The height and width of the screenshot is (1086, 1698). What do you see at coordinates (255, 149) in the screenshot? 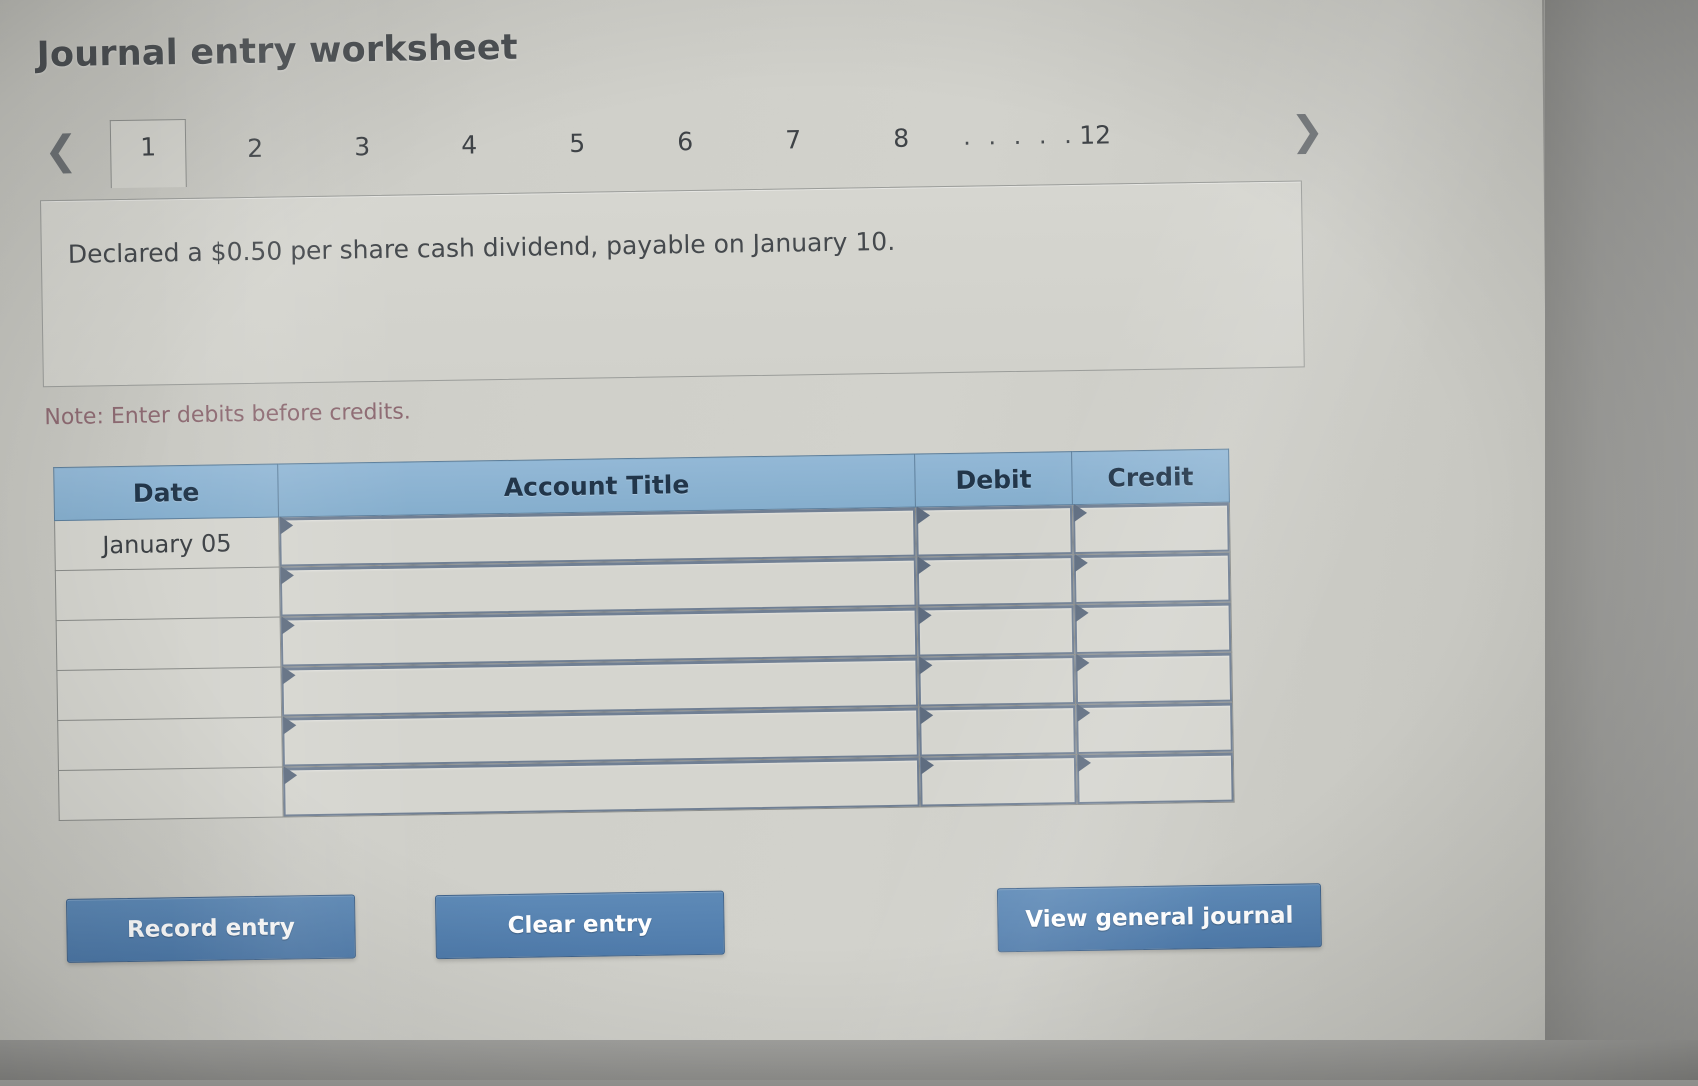
I see `tab-2: 2` at bounding box center [255, 149].